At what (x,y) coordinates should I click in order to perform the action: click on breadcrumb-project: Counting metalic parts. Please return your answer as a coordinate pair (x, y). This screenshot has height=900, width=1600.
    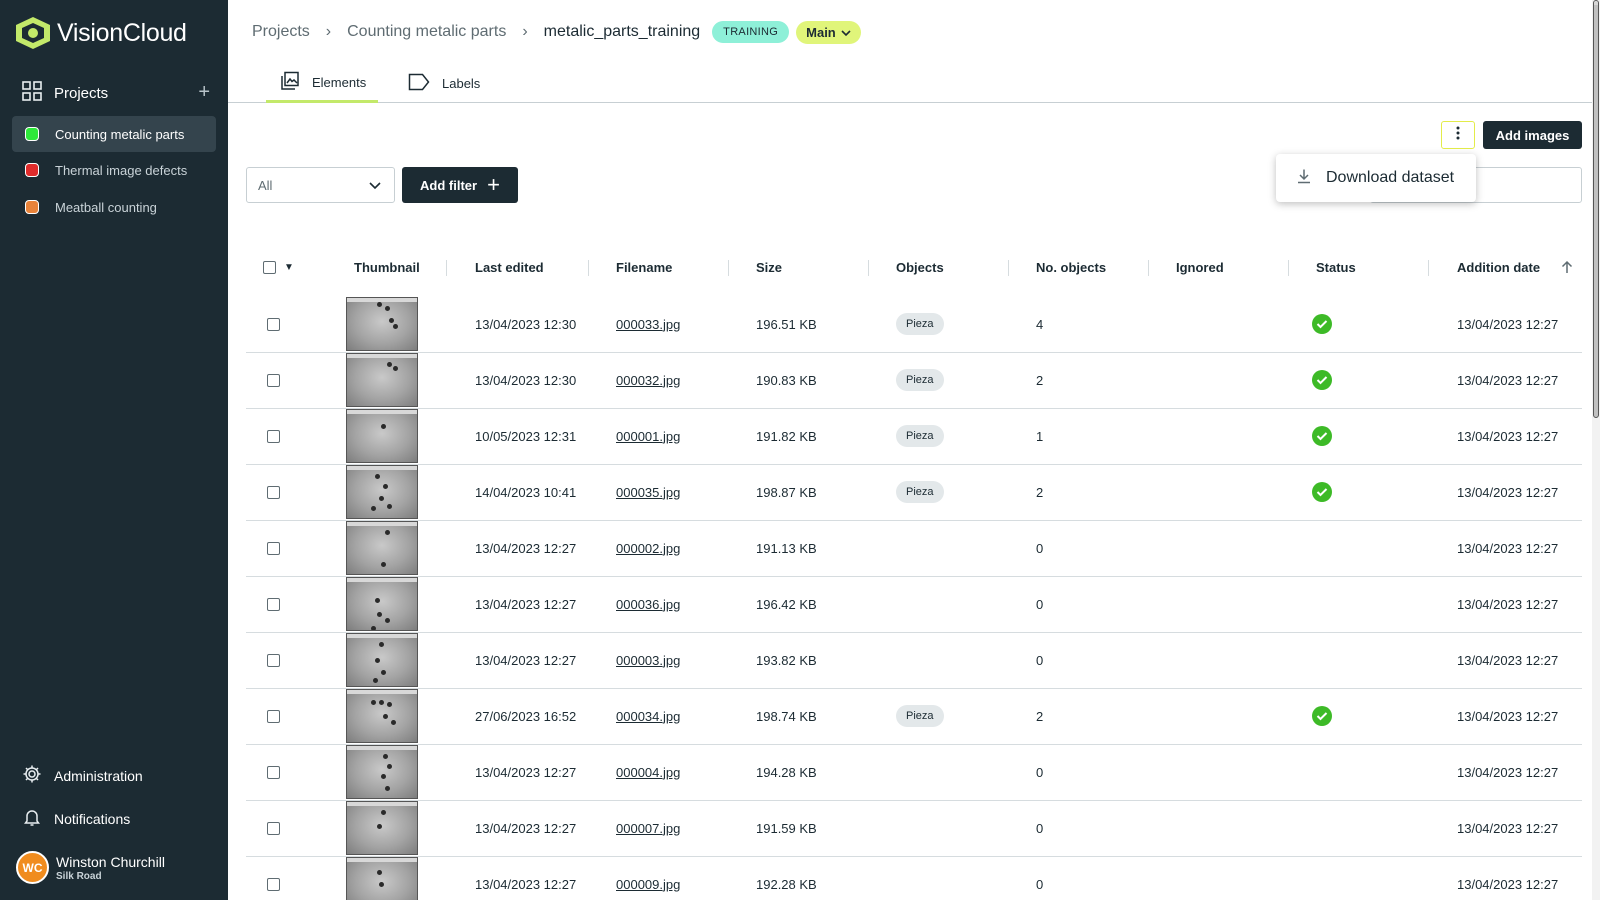
    Looking at the image, I should click on (426, 32).